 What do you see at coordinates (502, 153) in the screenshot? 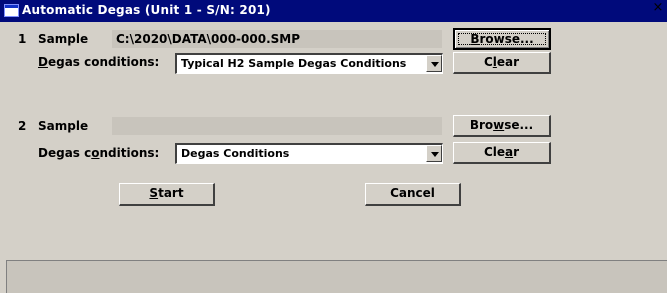
I see `sample-2-clear-button: Clear` at bounding box center [502, 153].